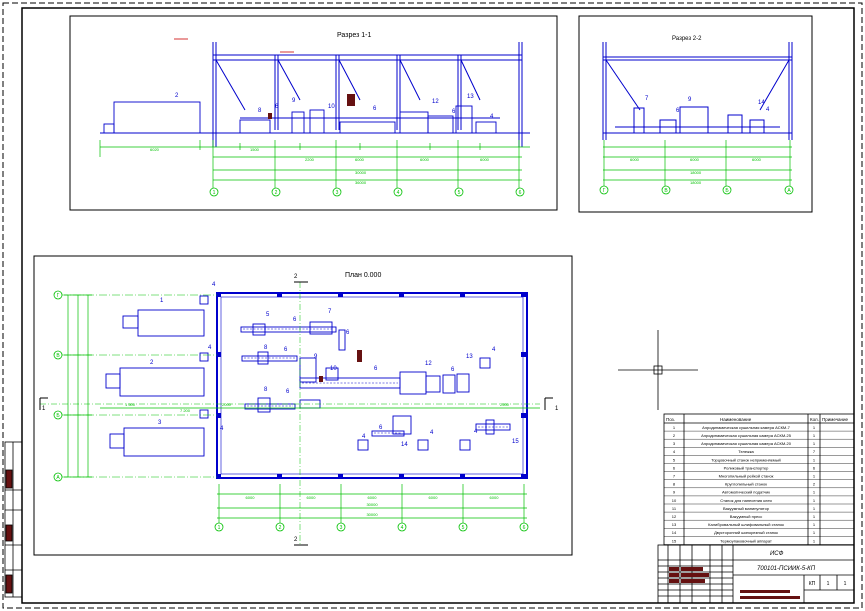 This screenshot has height=611, width=865. What do you see at coordinates (658, 370) in the screenshot?
I see `crosshair-cursor-icon` at bounding box center [658, 370].